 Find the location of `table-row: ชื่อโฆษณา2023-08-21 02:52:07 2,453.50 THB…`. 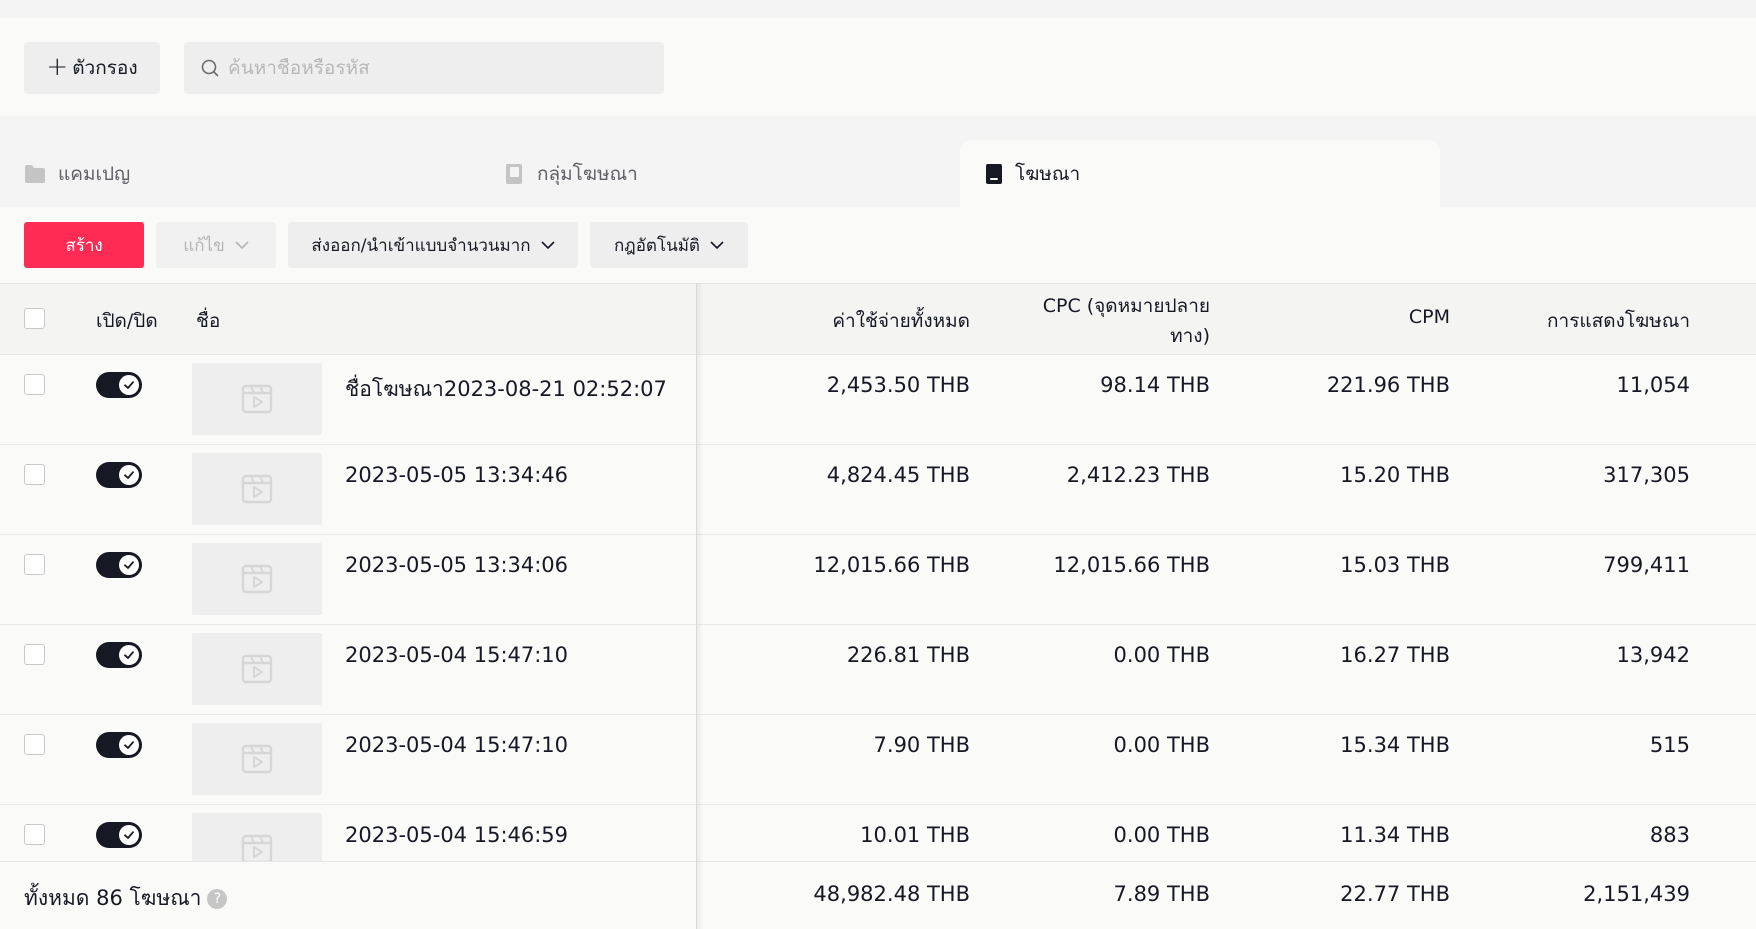

table-row: ชื่อโฆษณา2023-08-21 02:52:07 2,453.50 THB… is located at coordinates (878, 400).